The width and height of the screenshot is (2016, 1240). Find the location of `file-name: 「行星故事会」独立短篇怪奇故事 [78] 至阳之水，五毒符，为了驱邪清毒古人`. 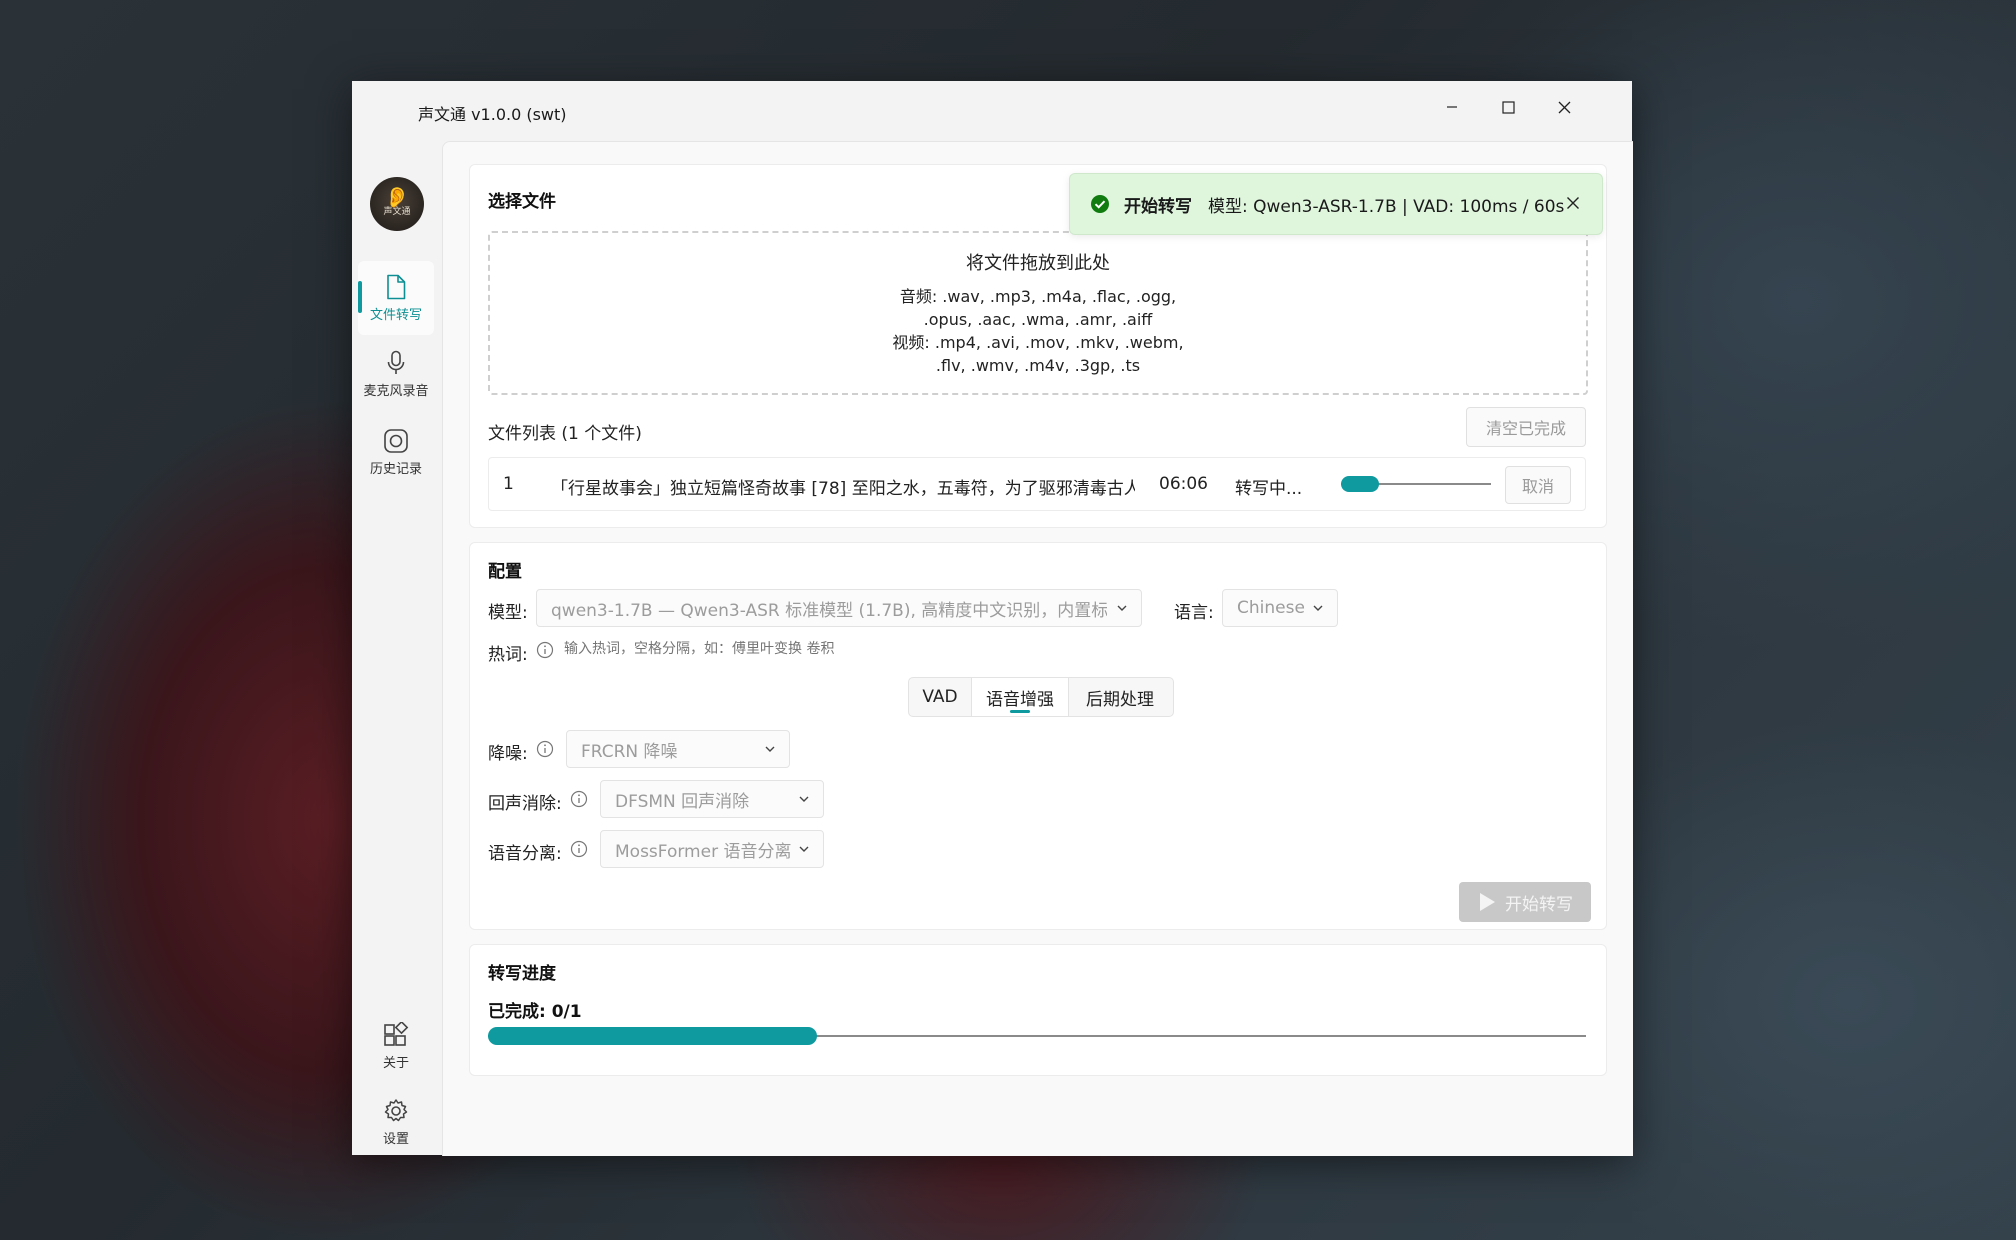

file-name: 「行星故事会」独立短篇怪奇故事 [78] 至阳之水，五毒符，为了驱邪清毒古人 is located at coordinates (843, 489).